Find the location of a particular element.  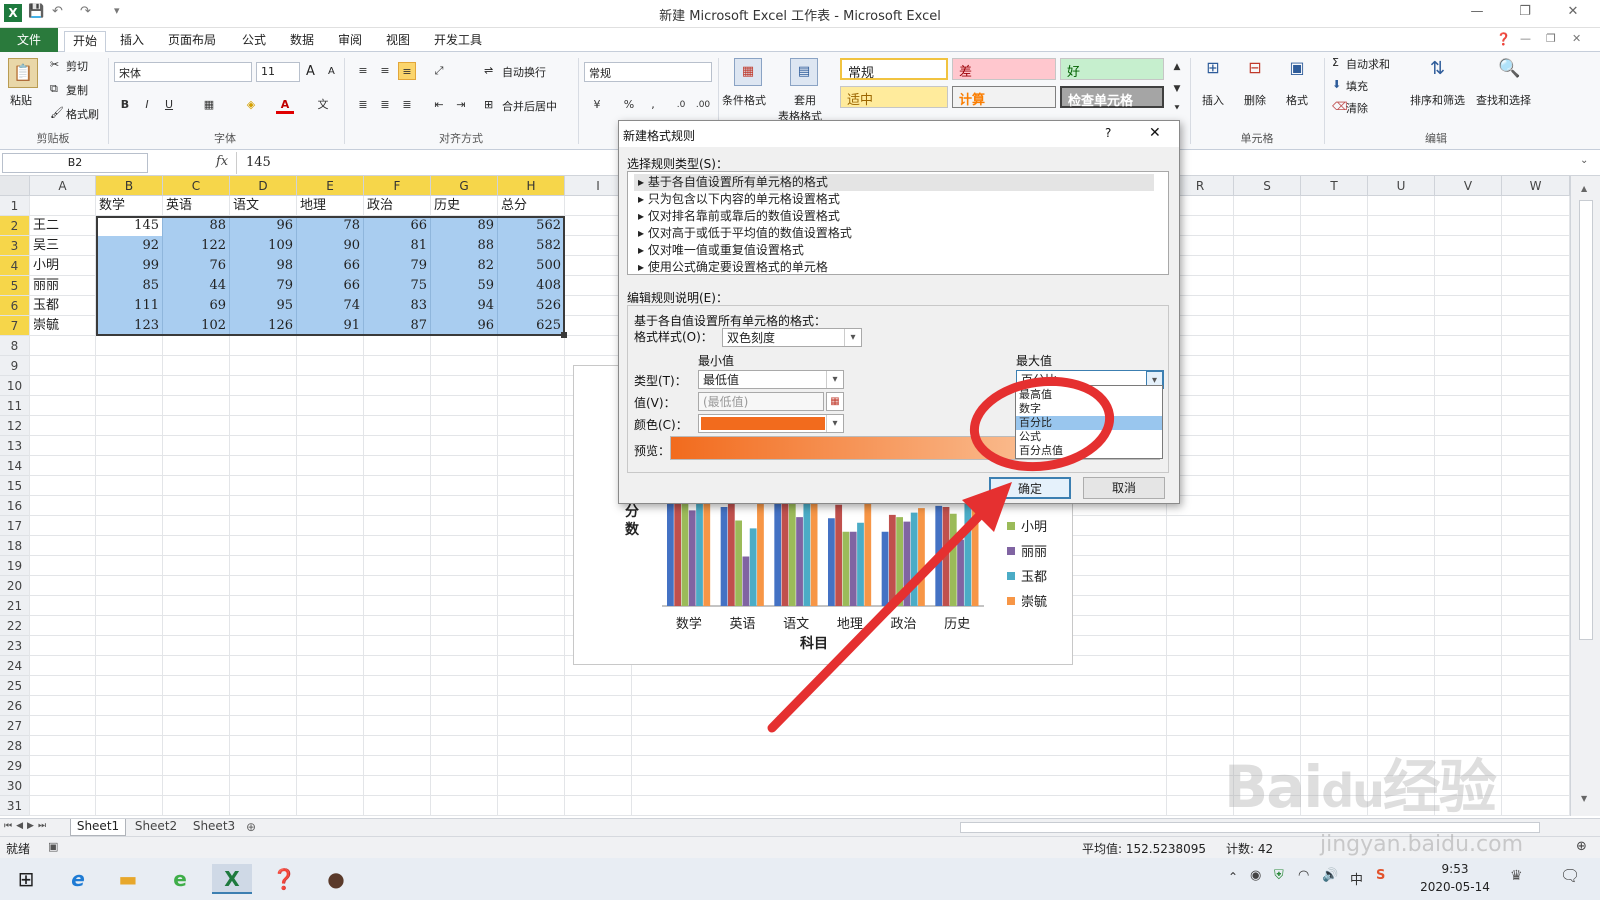

macro-record-icon: ▣ is located at coordinates (53, 846).